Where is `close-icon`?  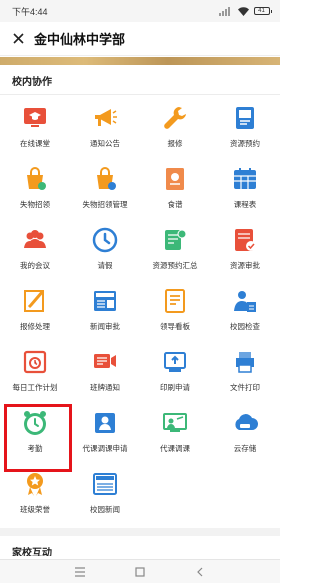 close-icon is located at coordinates (18, 38).